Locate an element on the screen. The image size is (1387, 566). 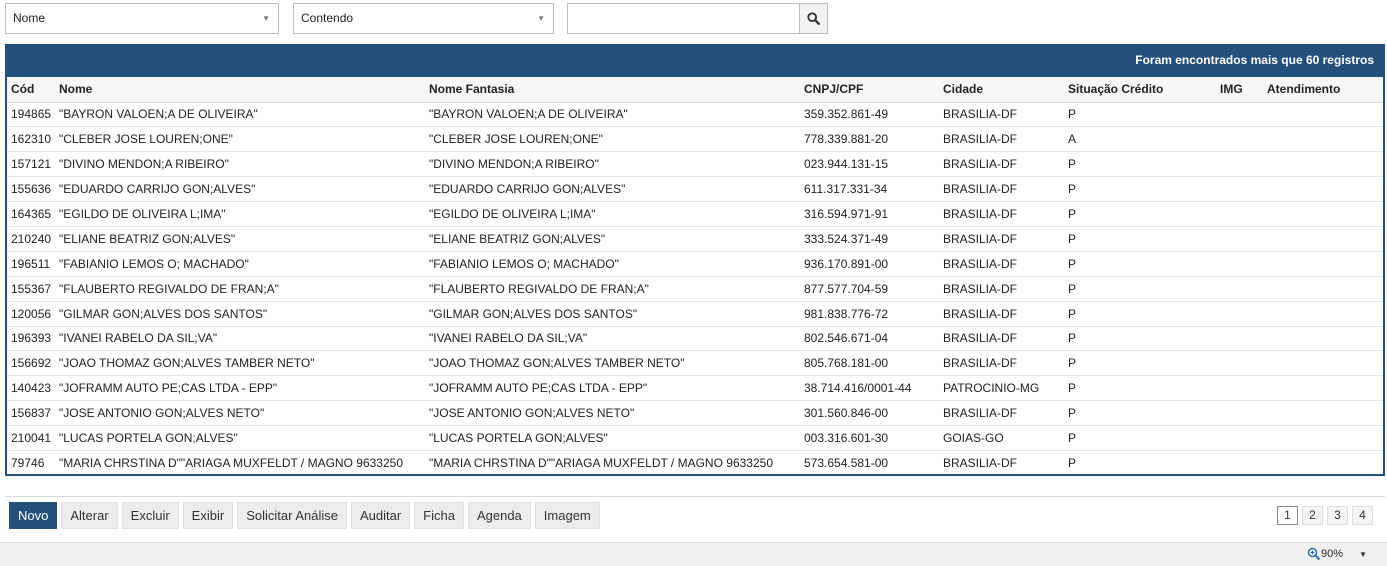
table-cell: 805.768.181-00 is located at coordinates (869, 363).